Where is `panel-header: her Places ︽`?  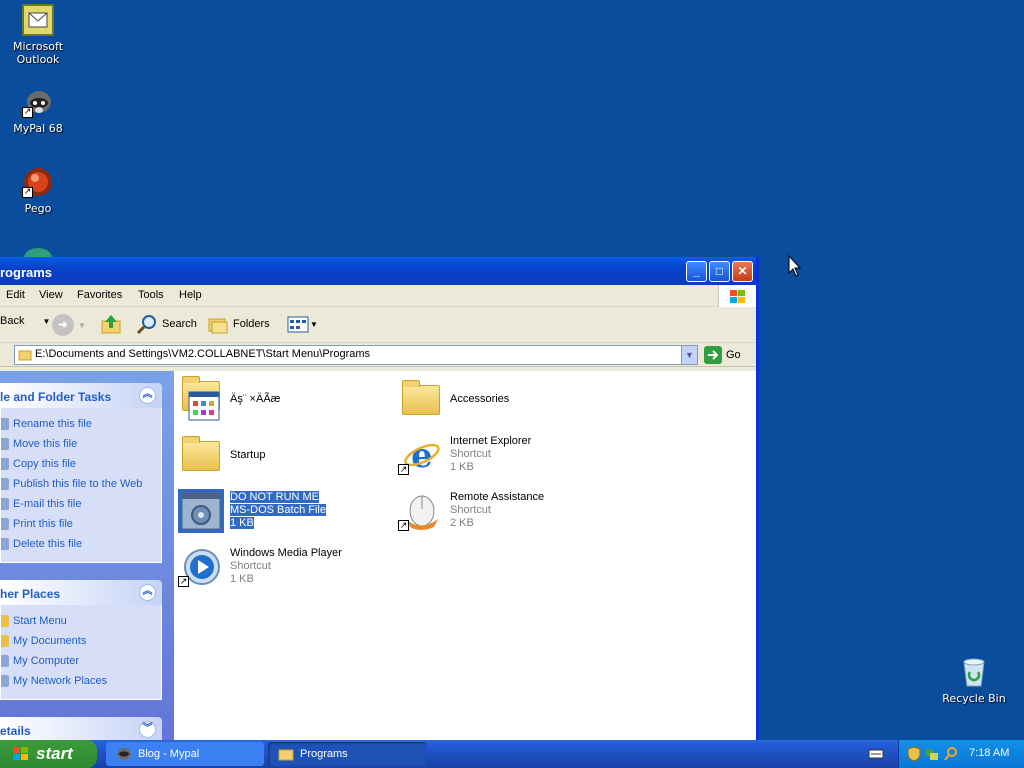
panel-header: her Places ︽ is located at coordinates (81, 592).